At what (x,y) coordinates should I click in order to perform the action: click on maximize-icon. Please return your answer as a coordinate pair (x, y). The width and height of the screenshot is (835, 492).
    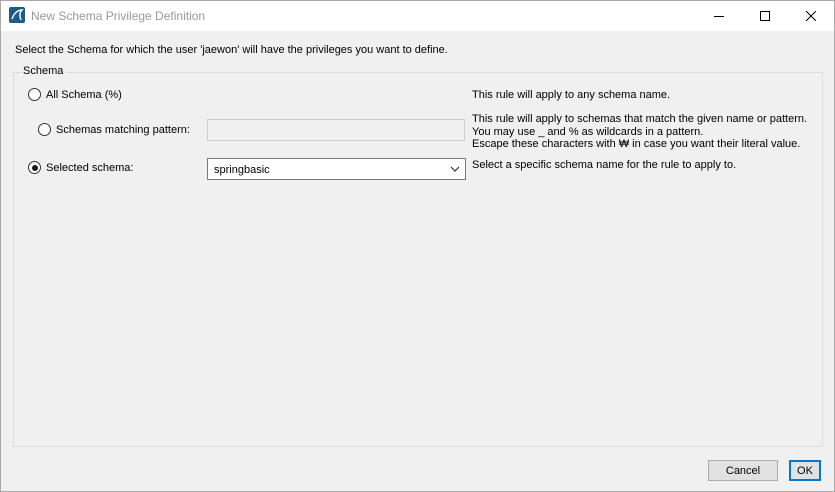
    Looking at the image, I should click on (765, 16).